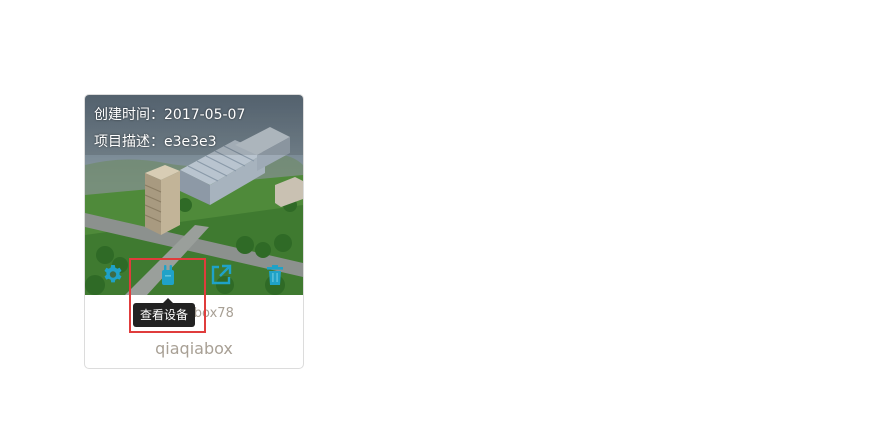  I want to click on trash-icon, so click(275, 275).